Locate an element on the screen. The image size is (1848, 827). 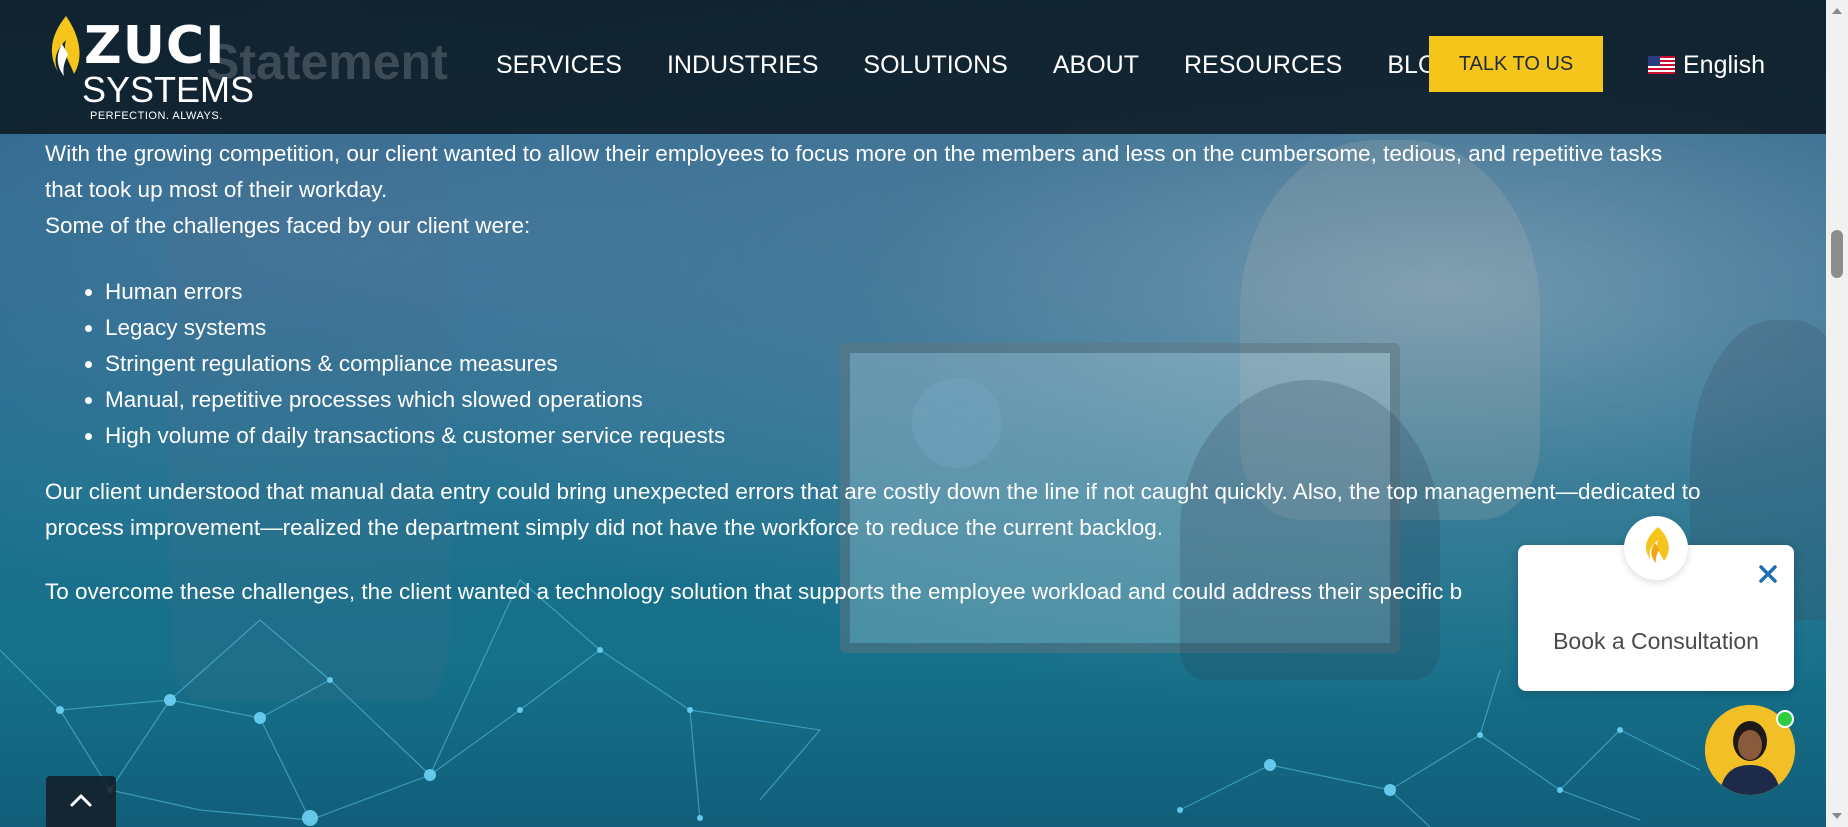
scroll-up-arrow-icon is located at coordinates (1837, 11).